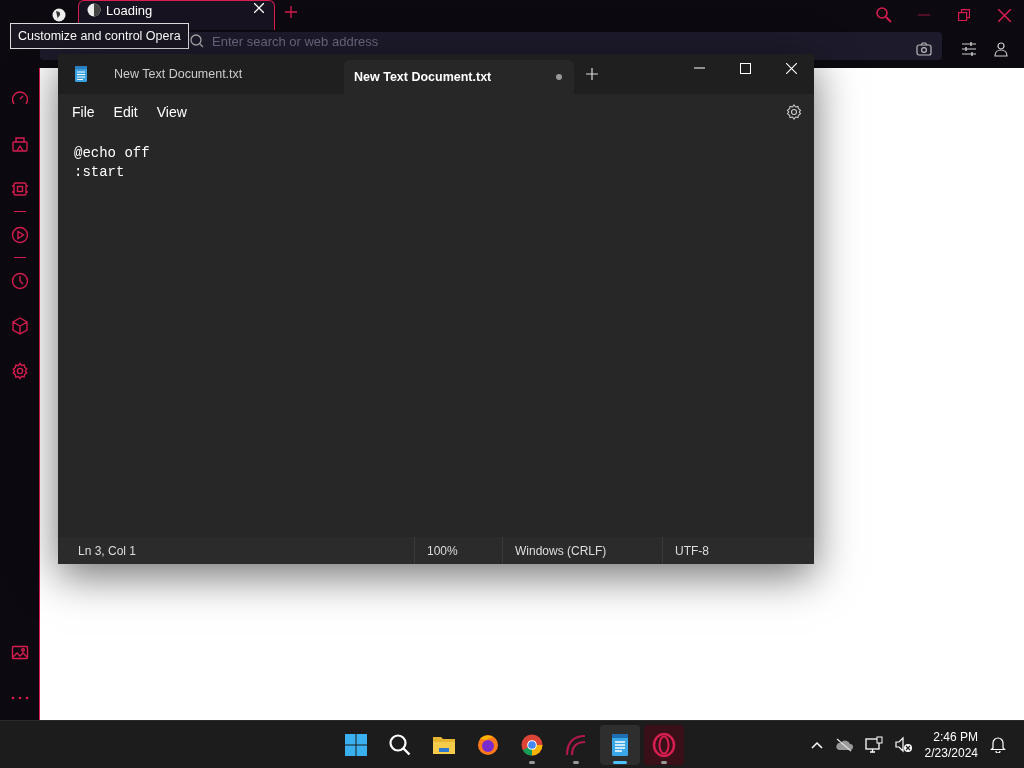  What do you see at coordinates (951, 752) in the screenshot?
I see `clock-date: 2/23/2024` at bounding box center [951, 752].